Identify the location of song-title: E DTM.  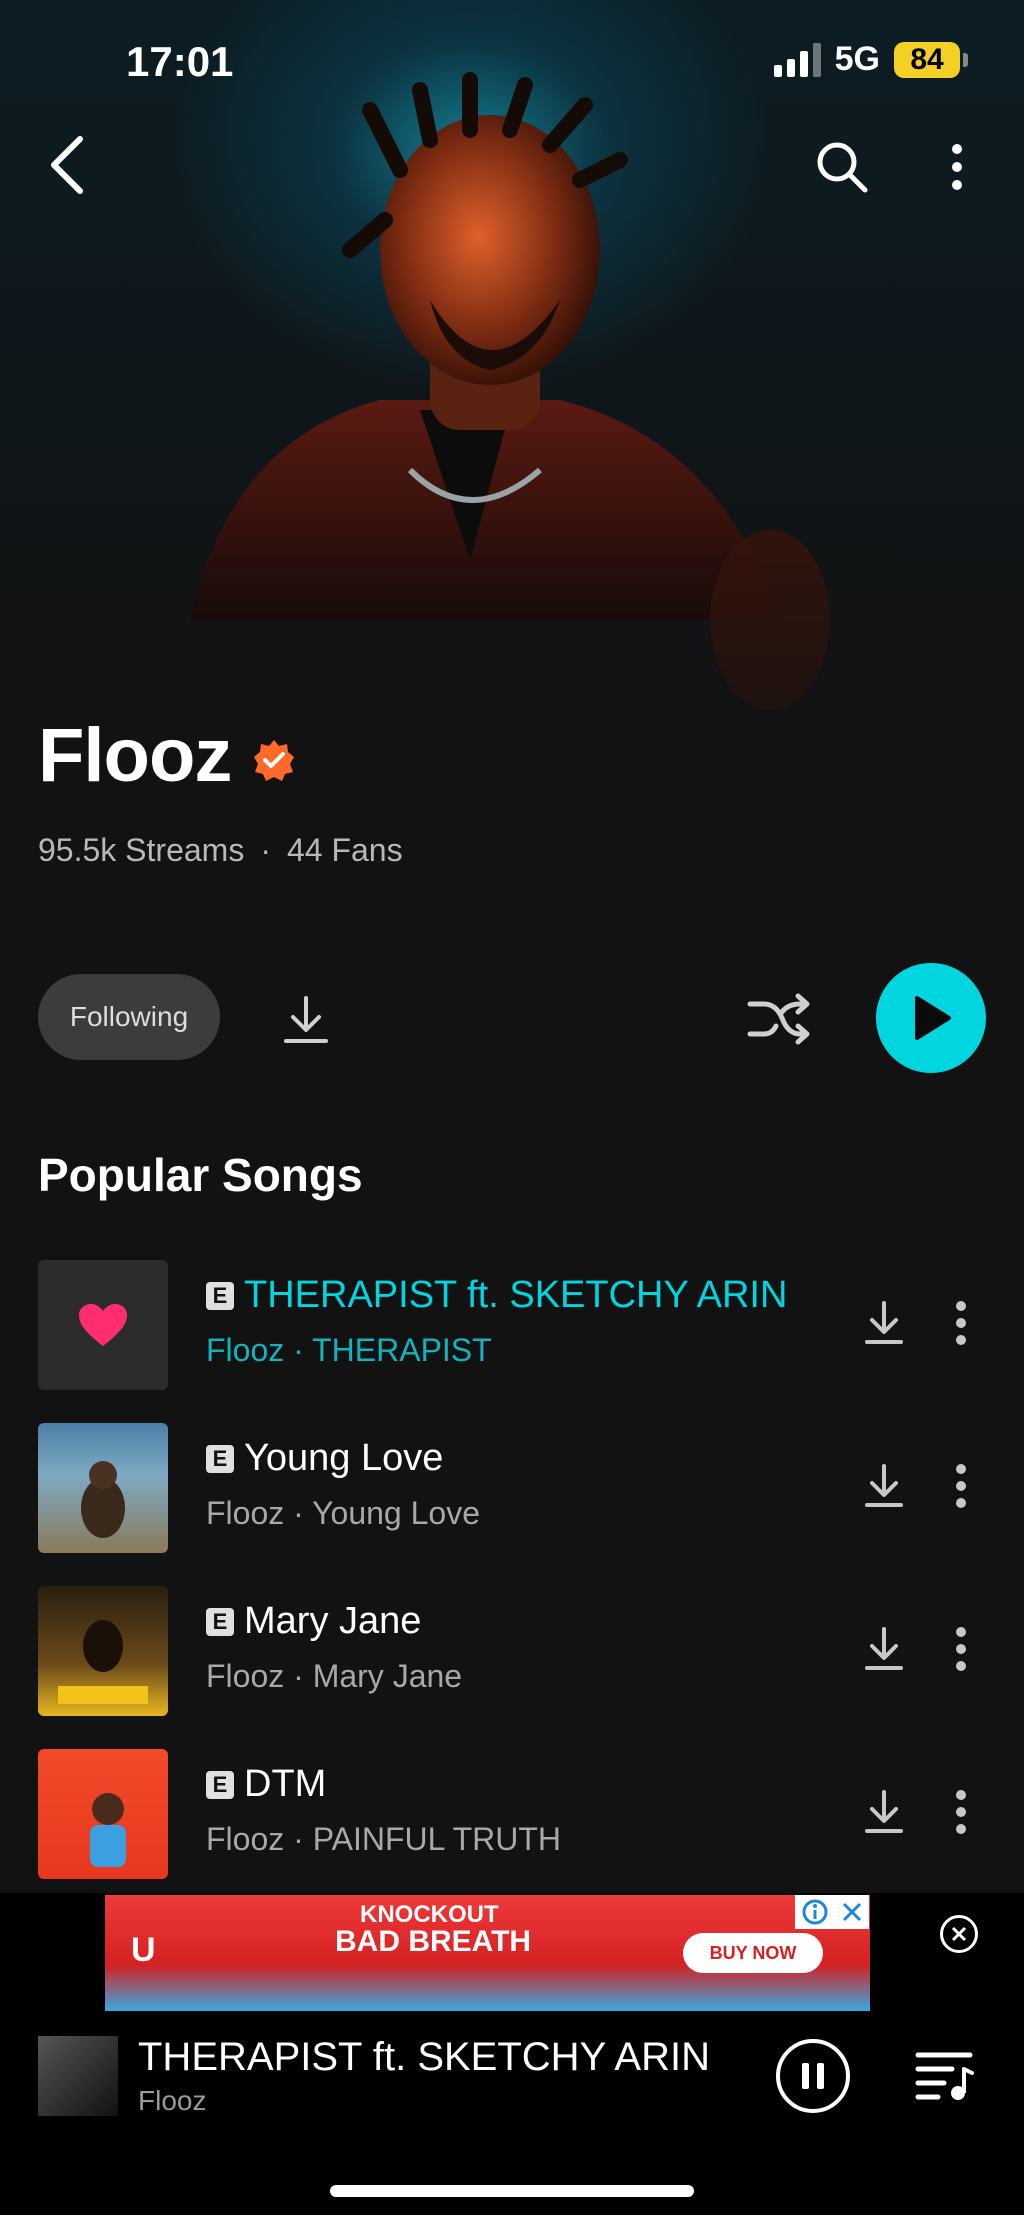
(266, 1784).